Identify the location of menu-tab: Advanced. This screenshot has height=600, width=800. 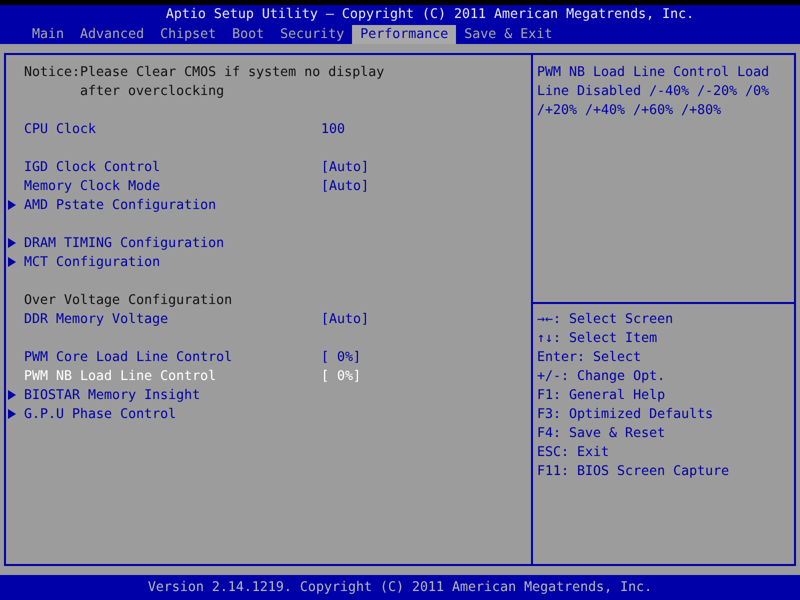
(112, 34).